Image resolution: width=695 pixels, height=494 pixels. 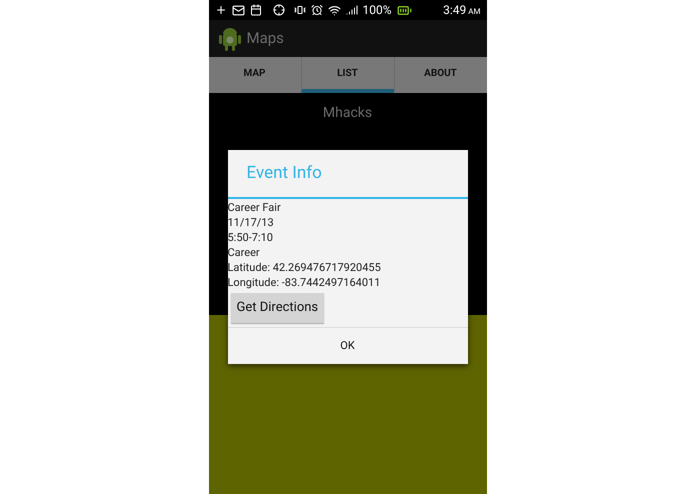 I want to click on event-detail: Latitude: 42.269476717920455, so click(x=305, y=267).